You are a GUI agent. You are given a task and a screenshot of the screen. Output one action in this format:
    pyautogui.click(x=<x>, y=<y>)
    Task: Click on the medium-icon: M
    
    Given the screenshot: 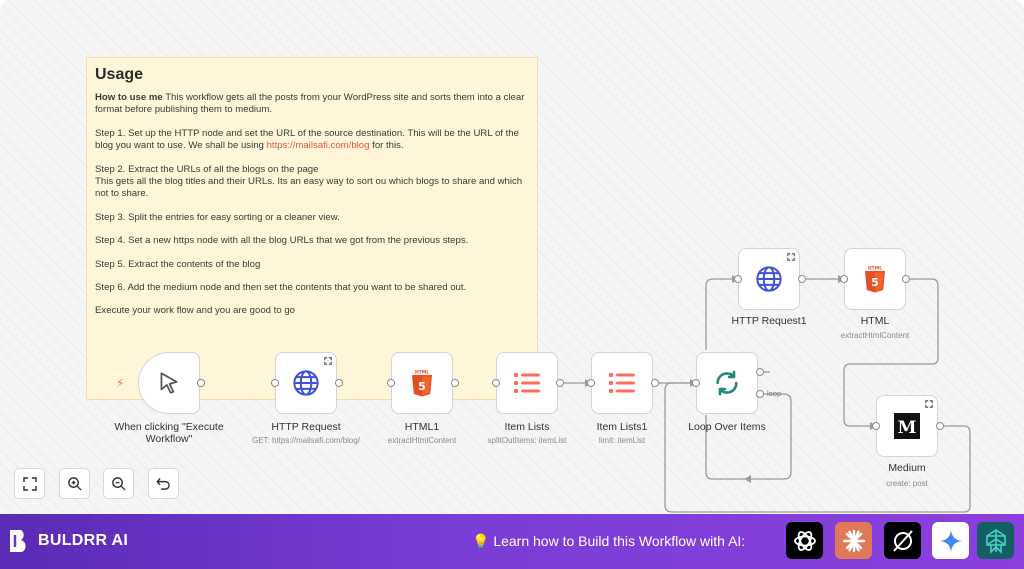 What is the action you would take?
    pyautogui.click(x=907, y=426)
    